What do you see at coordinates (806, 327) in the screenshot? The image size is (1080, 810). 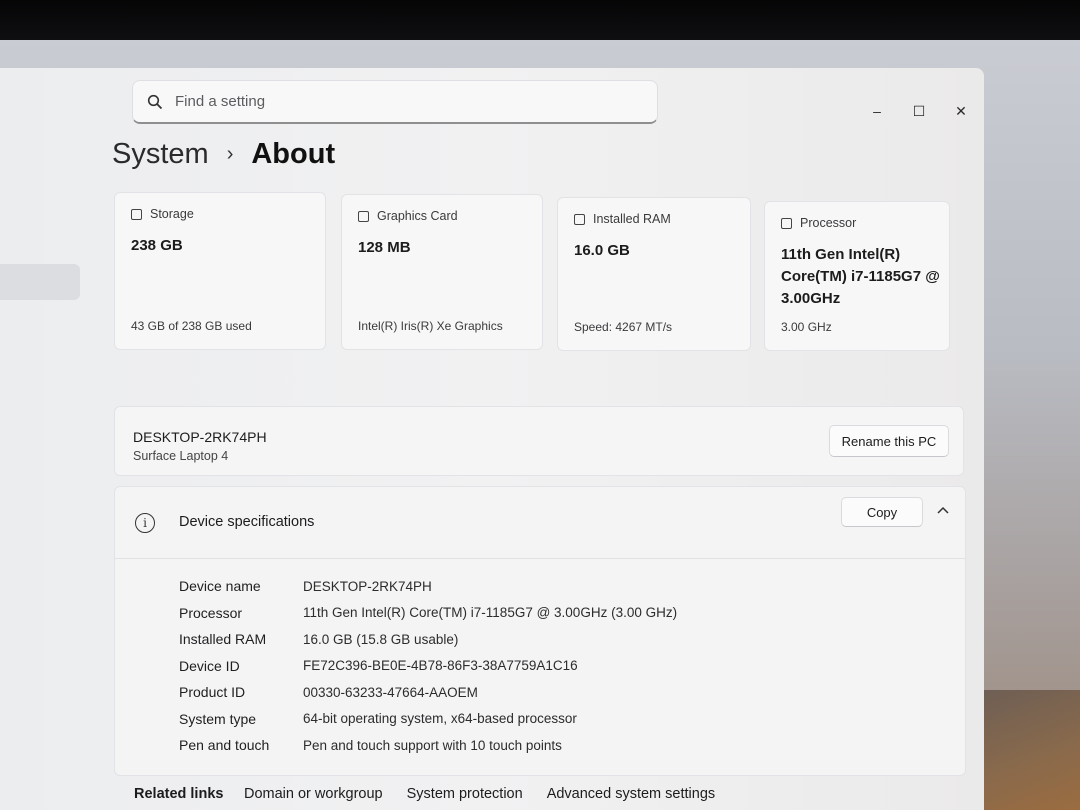 I see `card-subtitle: 3.00 GHz` at bounding box center [806, 327].